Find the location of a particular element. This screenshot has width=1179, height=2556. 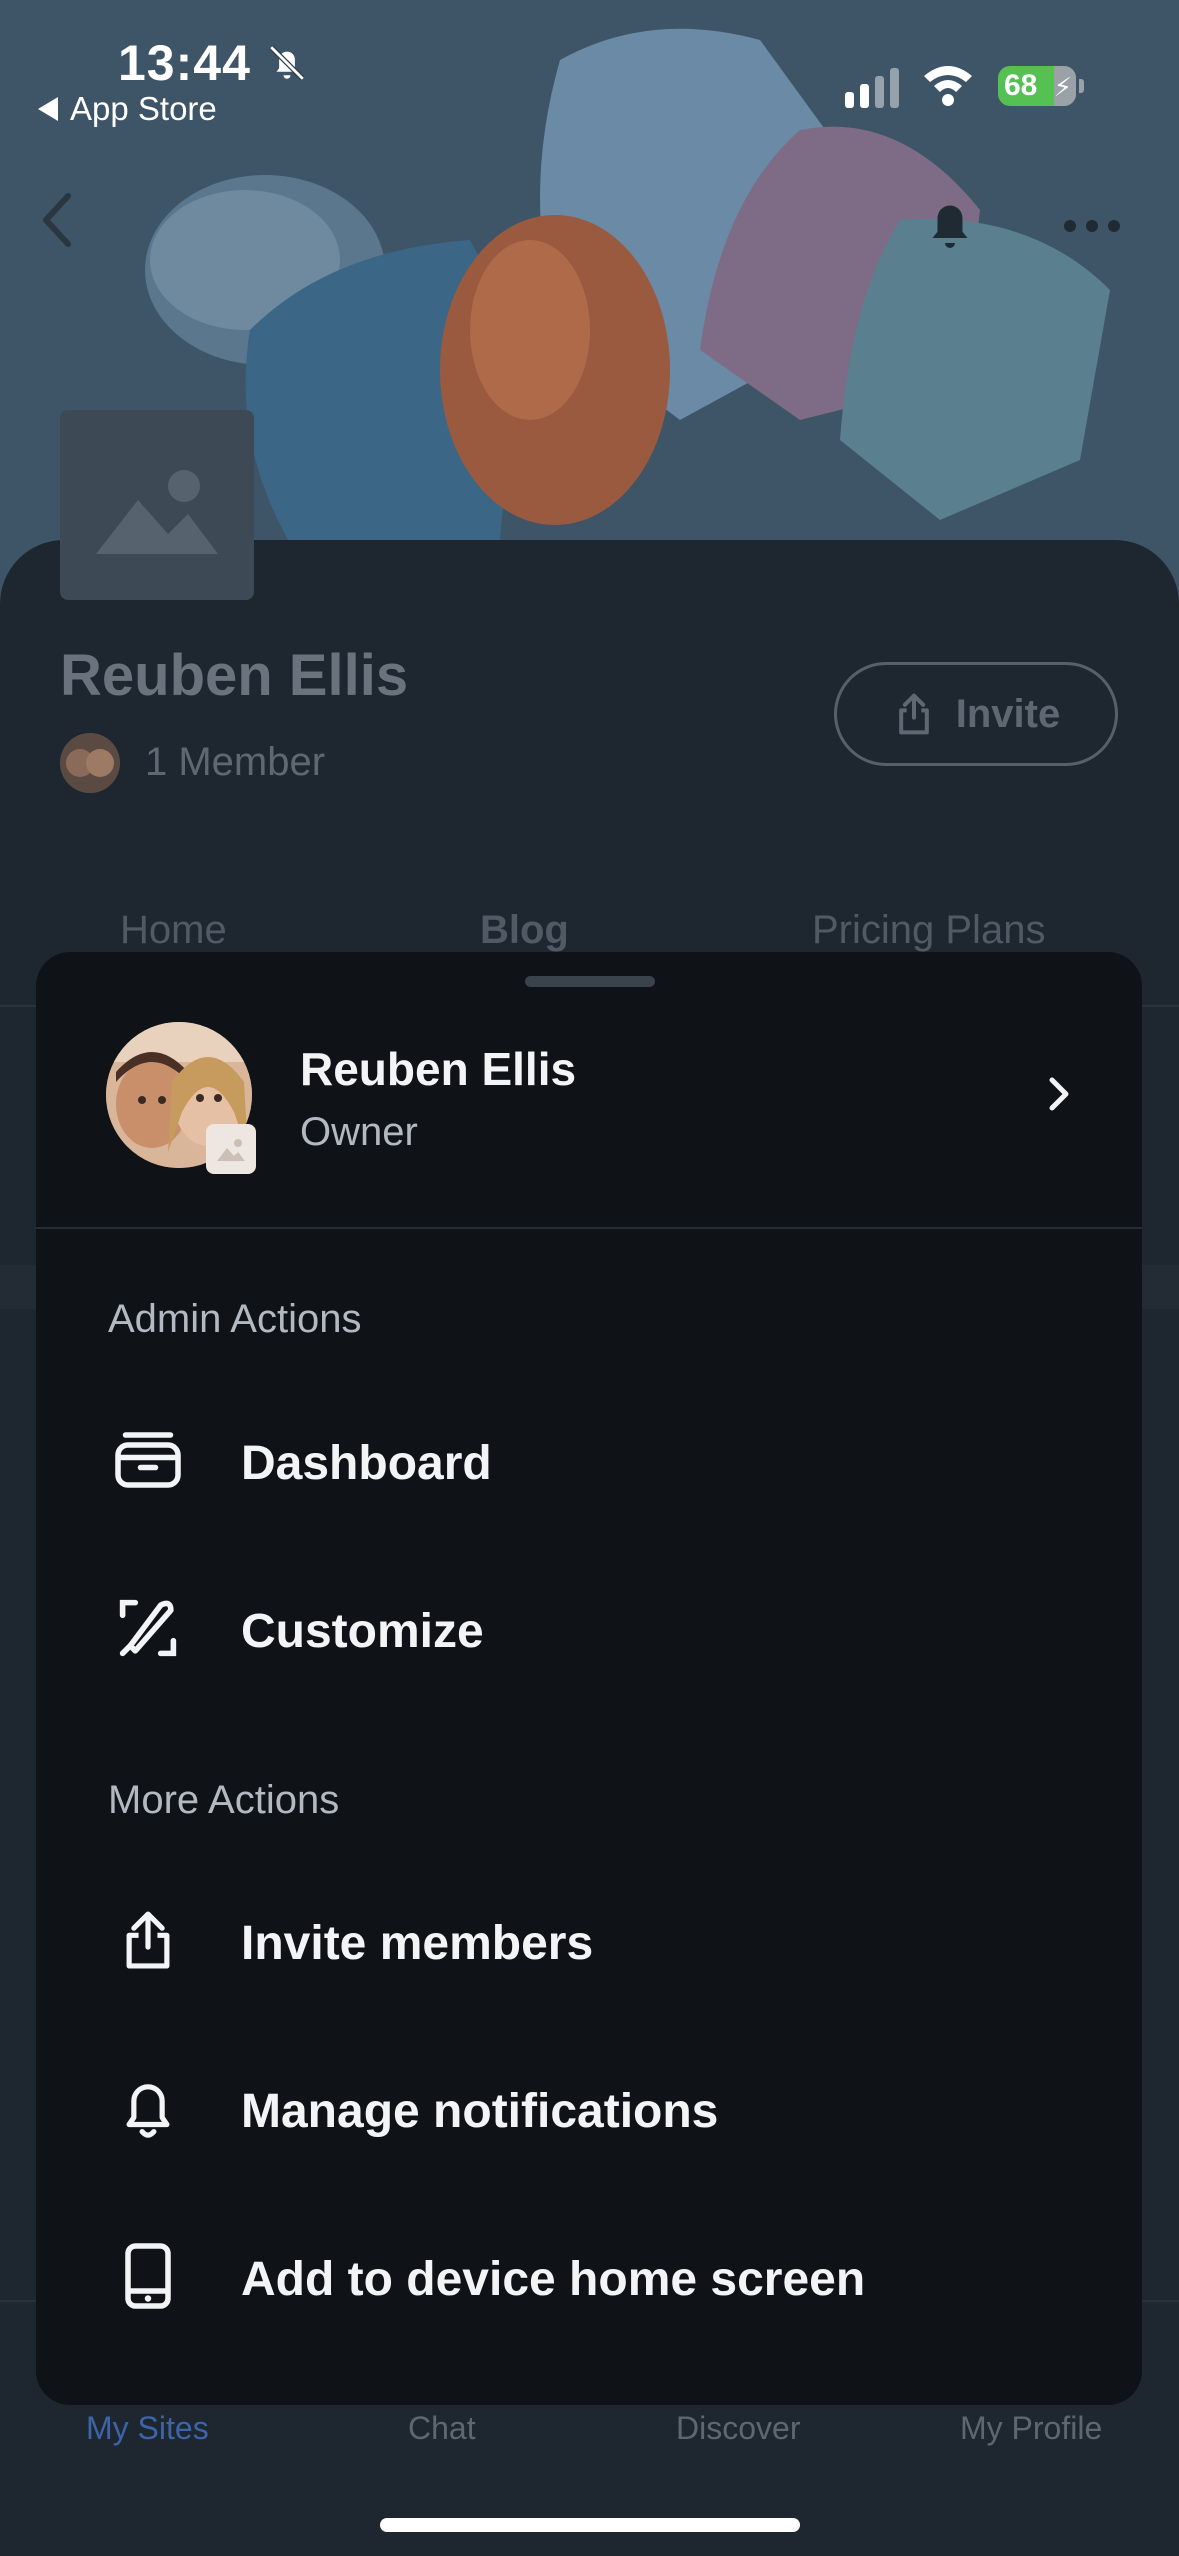

cellular-signal-icon is located at coordinates (872, 88).